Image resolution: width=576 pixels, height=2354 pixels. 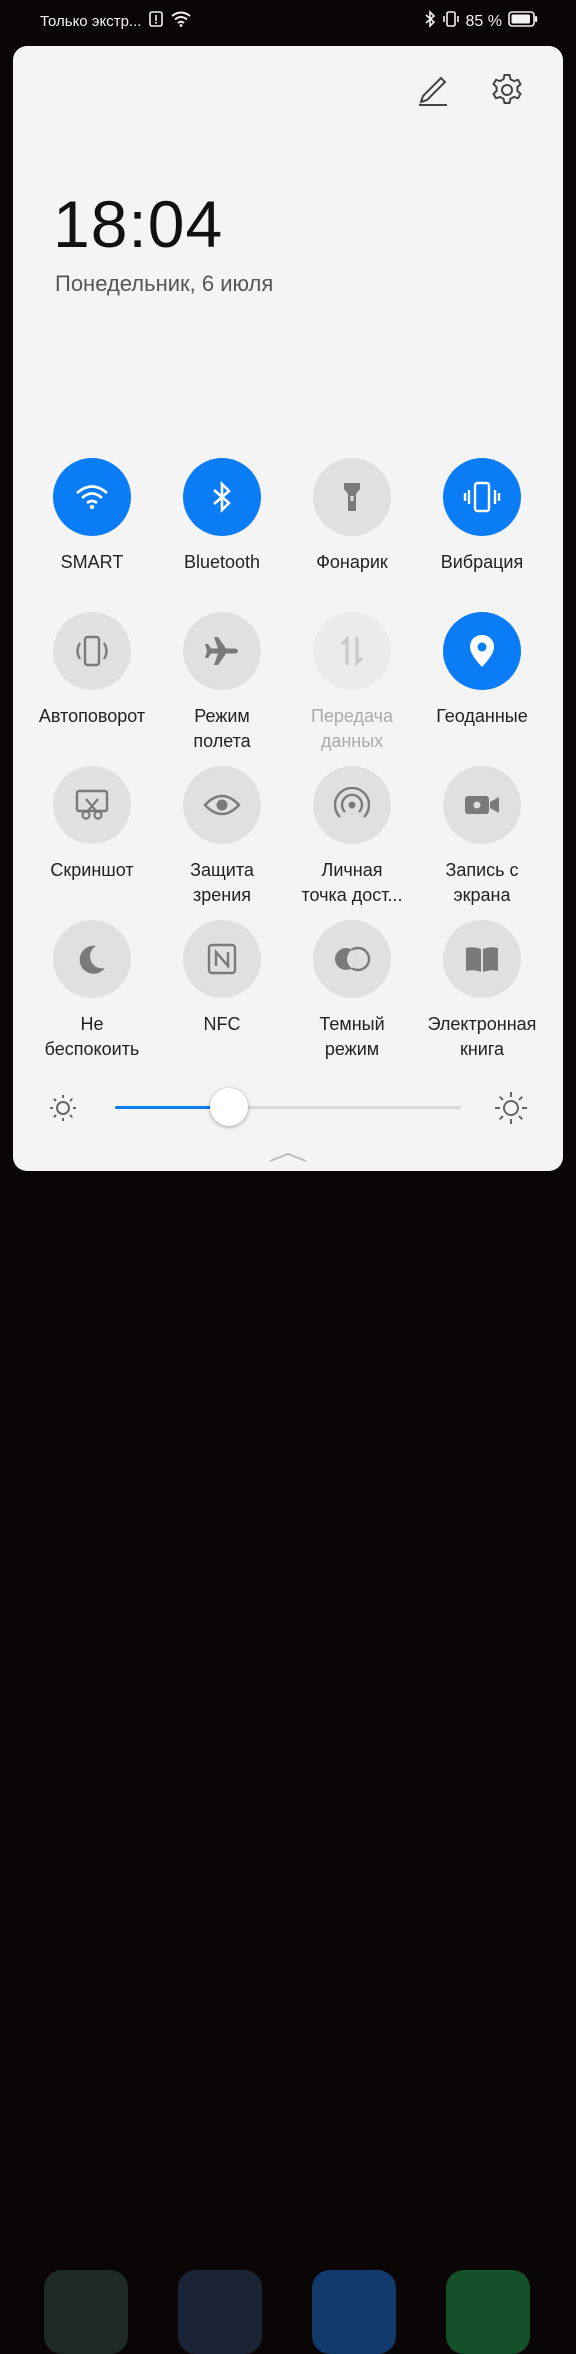 I want to click on tile-screenshot-toggle, so click(x=92, y=805).